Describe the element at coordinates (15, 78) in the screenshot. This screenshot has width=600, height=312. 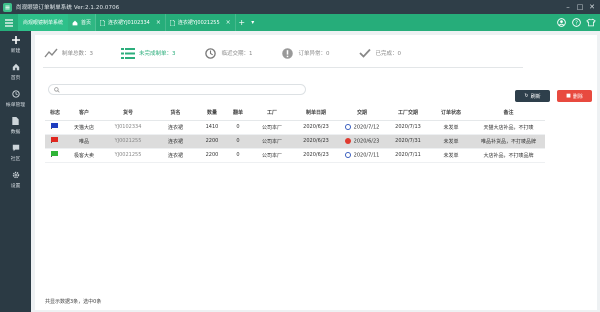
I see `sidebar-item-label: 首页` at that location.